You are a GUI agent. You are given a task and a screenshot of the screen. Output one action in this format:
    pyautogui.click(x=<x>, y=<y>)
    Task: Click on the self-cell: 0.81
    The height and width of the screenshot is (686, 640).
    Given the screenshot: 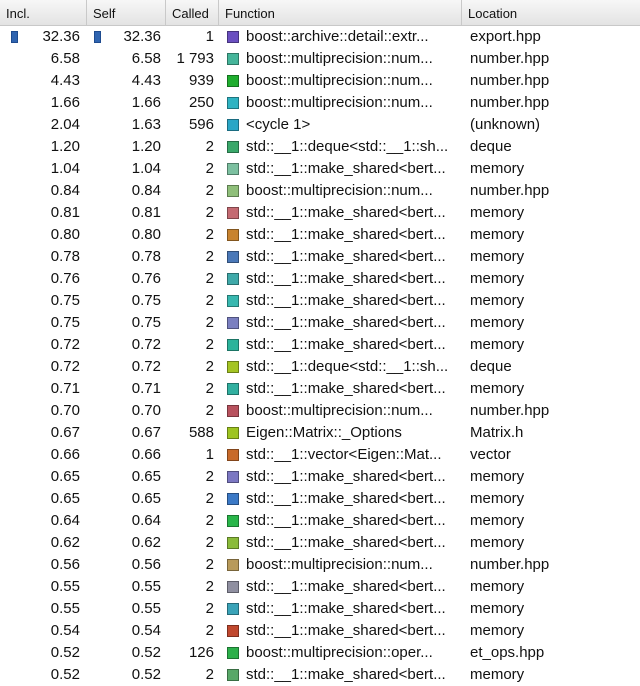 What is the action you would take?
    pyautogui.click(x=146, y=212)
    